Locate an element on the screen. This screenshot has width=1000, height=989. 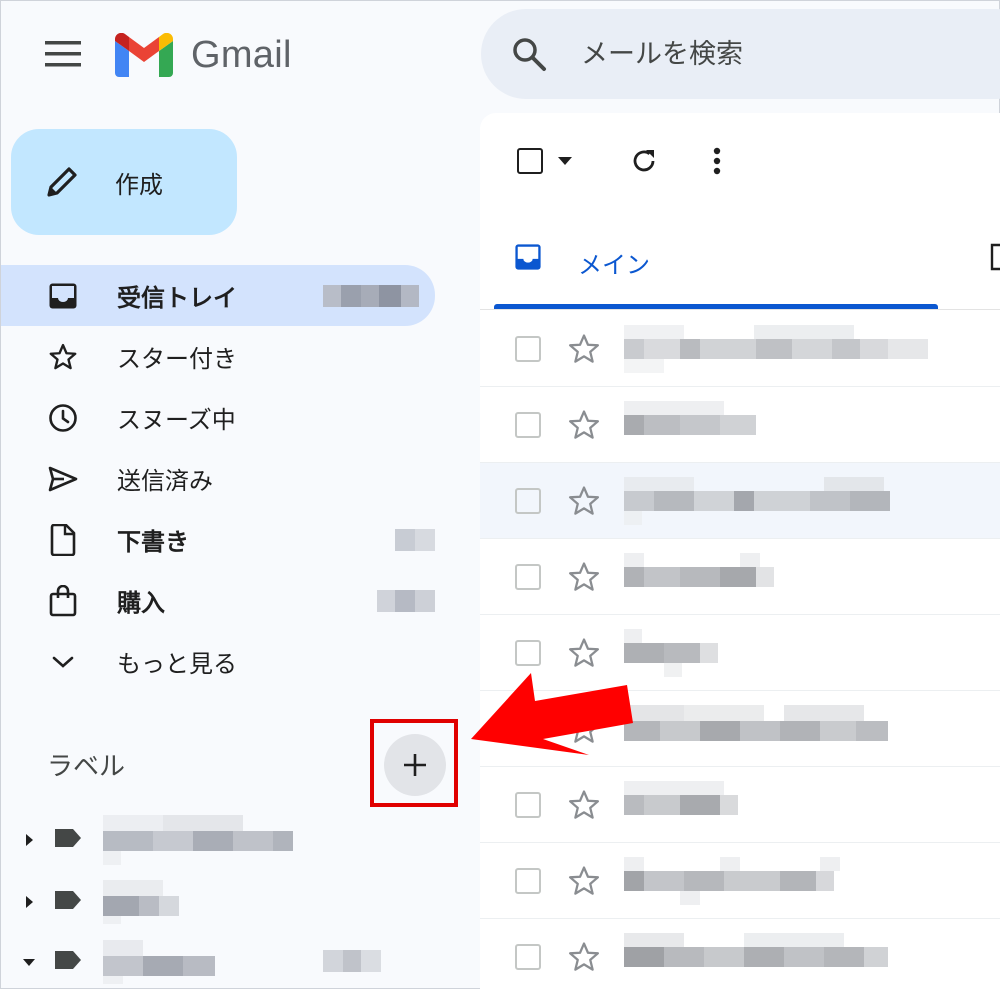
more-vert-icon is located at coordinates (717, 161).